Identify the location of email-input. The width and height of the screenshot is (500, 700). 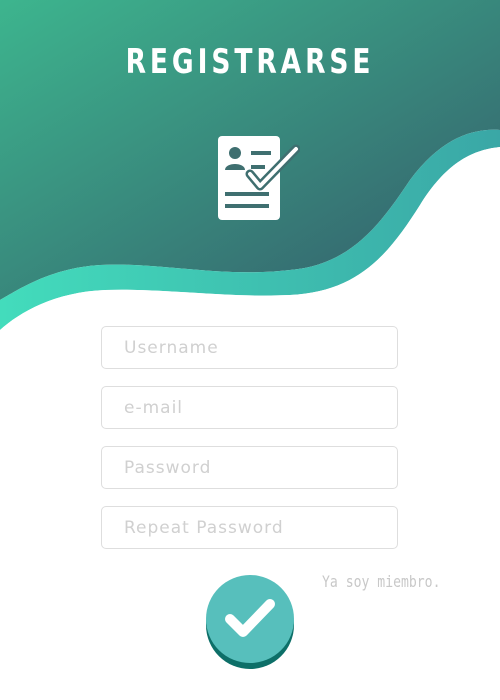
(249, 407).